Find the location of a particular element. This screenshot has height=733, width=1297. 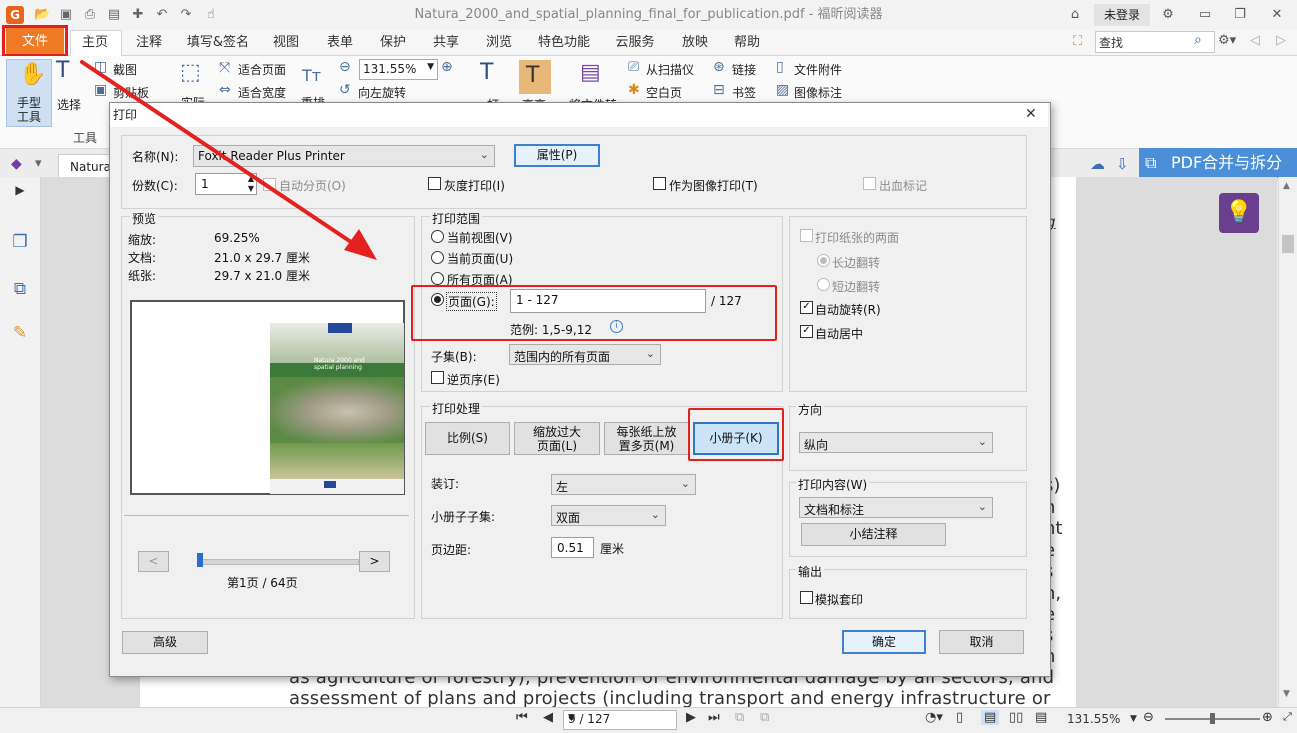

long-edge-radio is located at coordinates (823, 260).